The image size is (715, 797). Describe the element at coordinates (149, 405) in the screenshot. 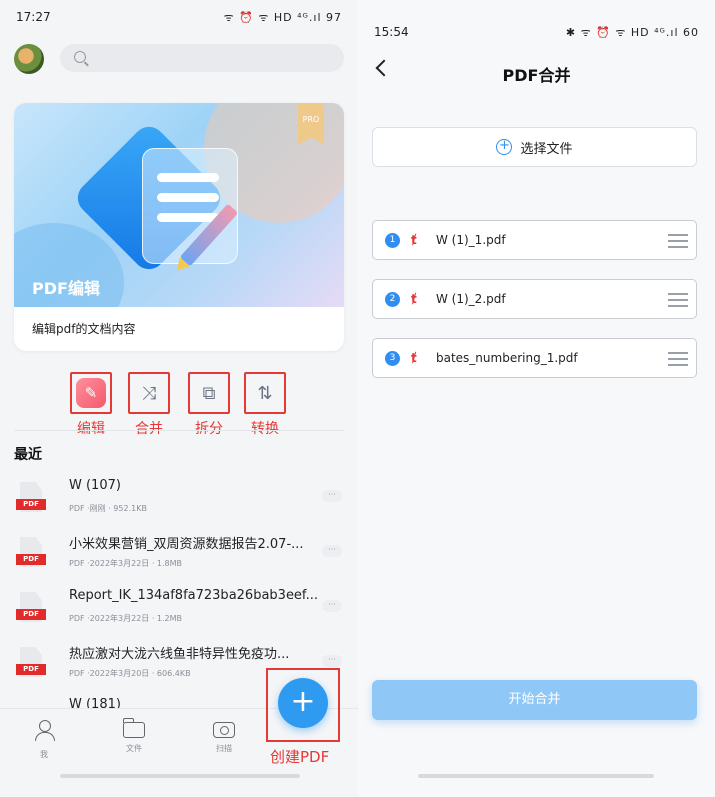

I see `tool-merge: ⤨ 合并` at that location.